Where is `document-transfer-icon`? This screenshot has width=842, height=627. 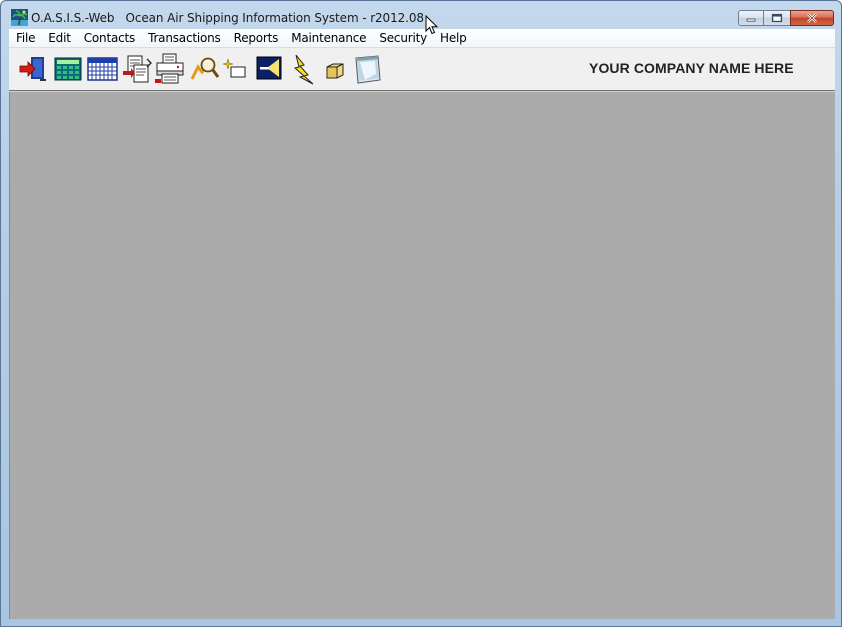 document-transfer-icon is located at coordinates (137, 69).